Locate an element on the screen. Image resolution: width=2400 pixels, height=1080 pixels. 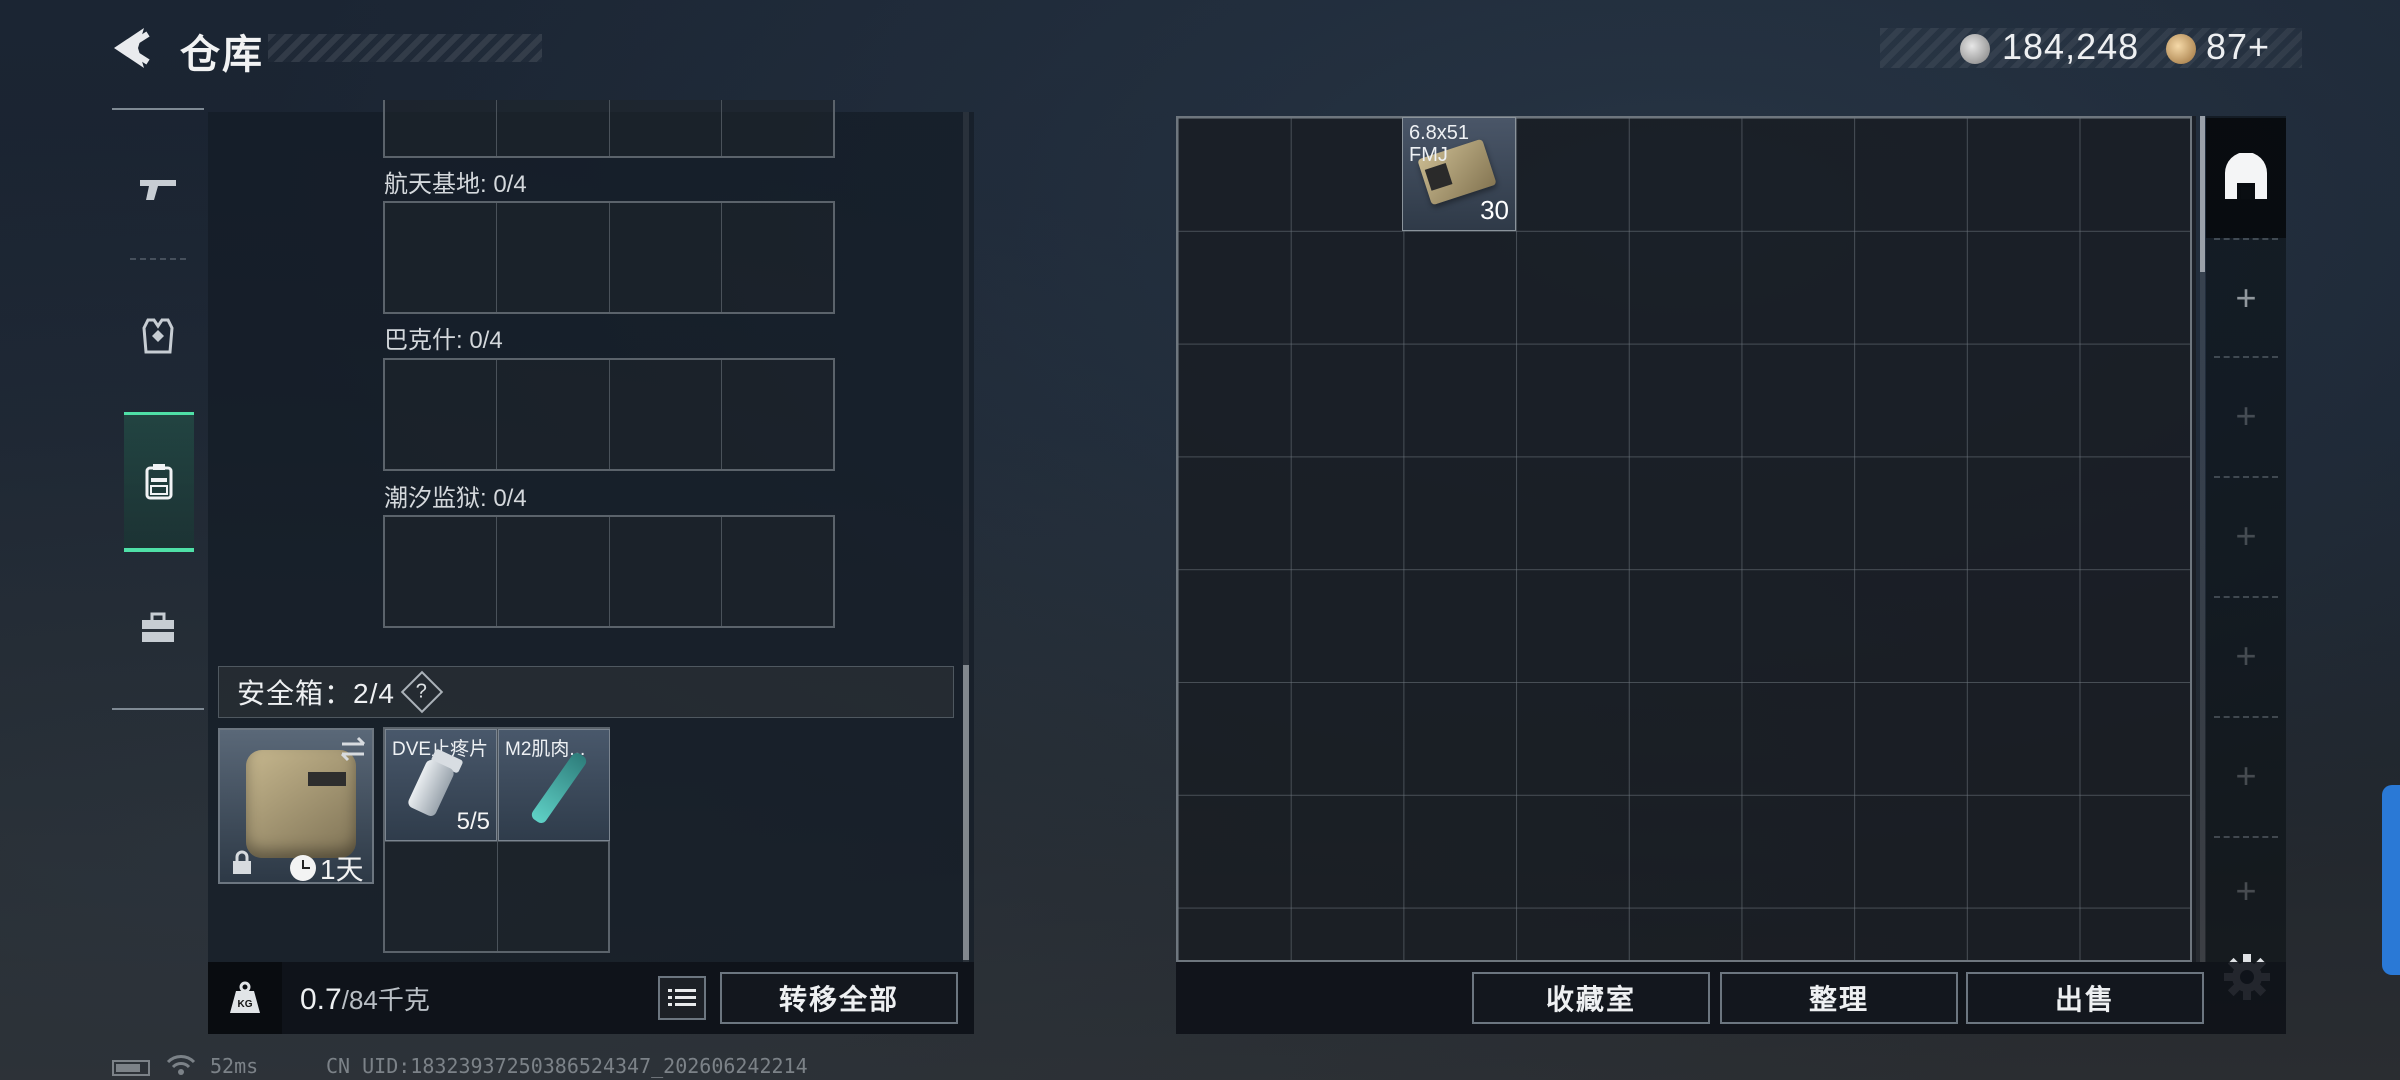
gold-coin-icon is located at coordinates (2181, 49).